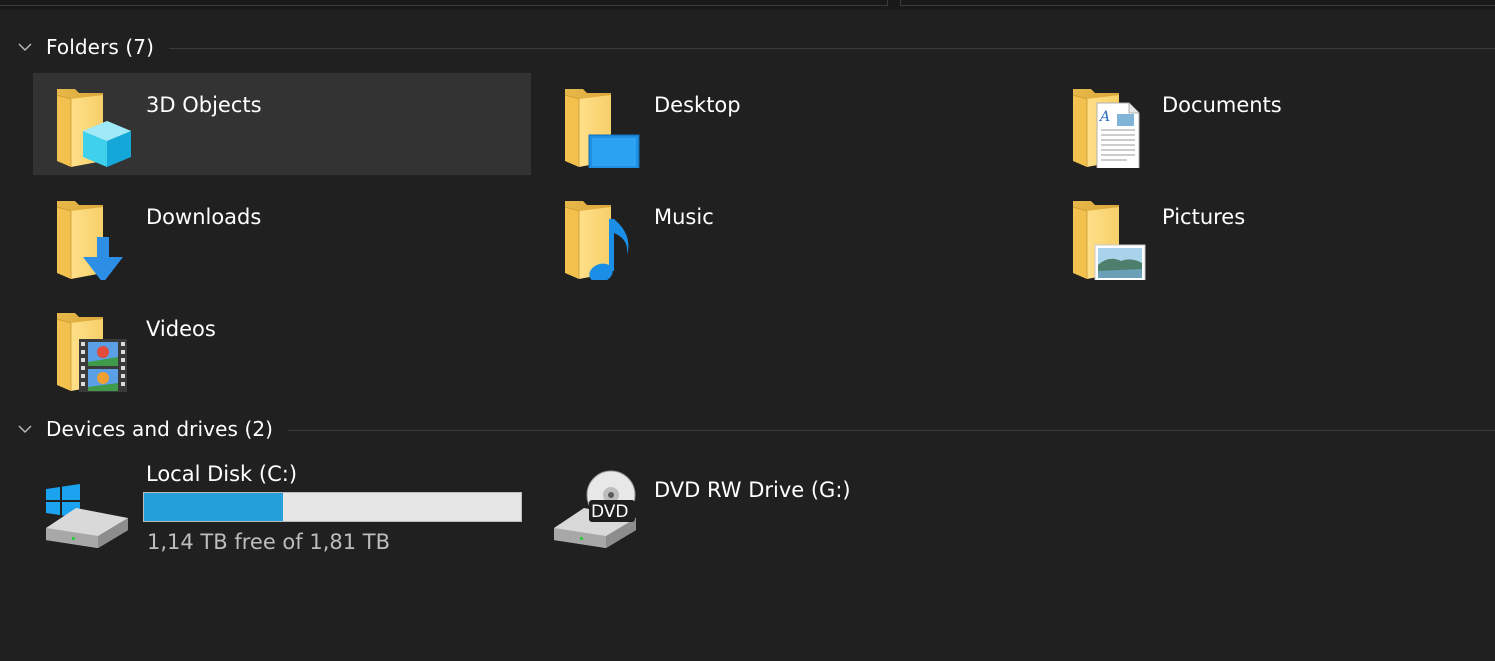  What do you see at coordinates (222, 474) in the screenshot?
I see `drive-label: Local Disk (C:)` at bounding box center [222, 474].